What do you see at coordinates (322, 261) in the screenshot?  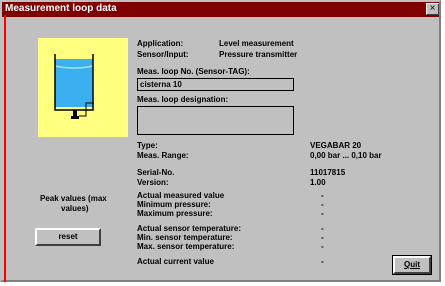 I see `current-value: -` at bounding box center [322, 261].